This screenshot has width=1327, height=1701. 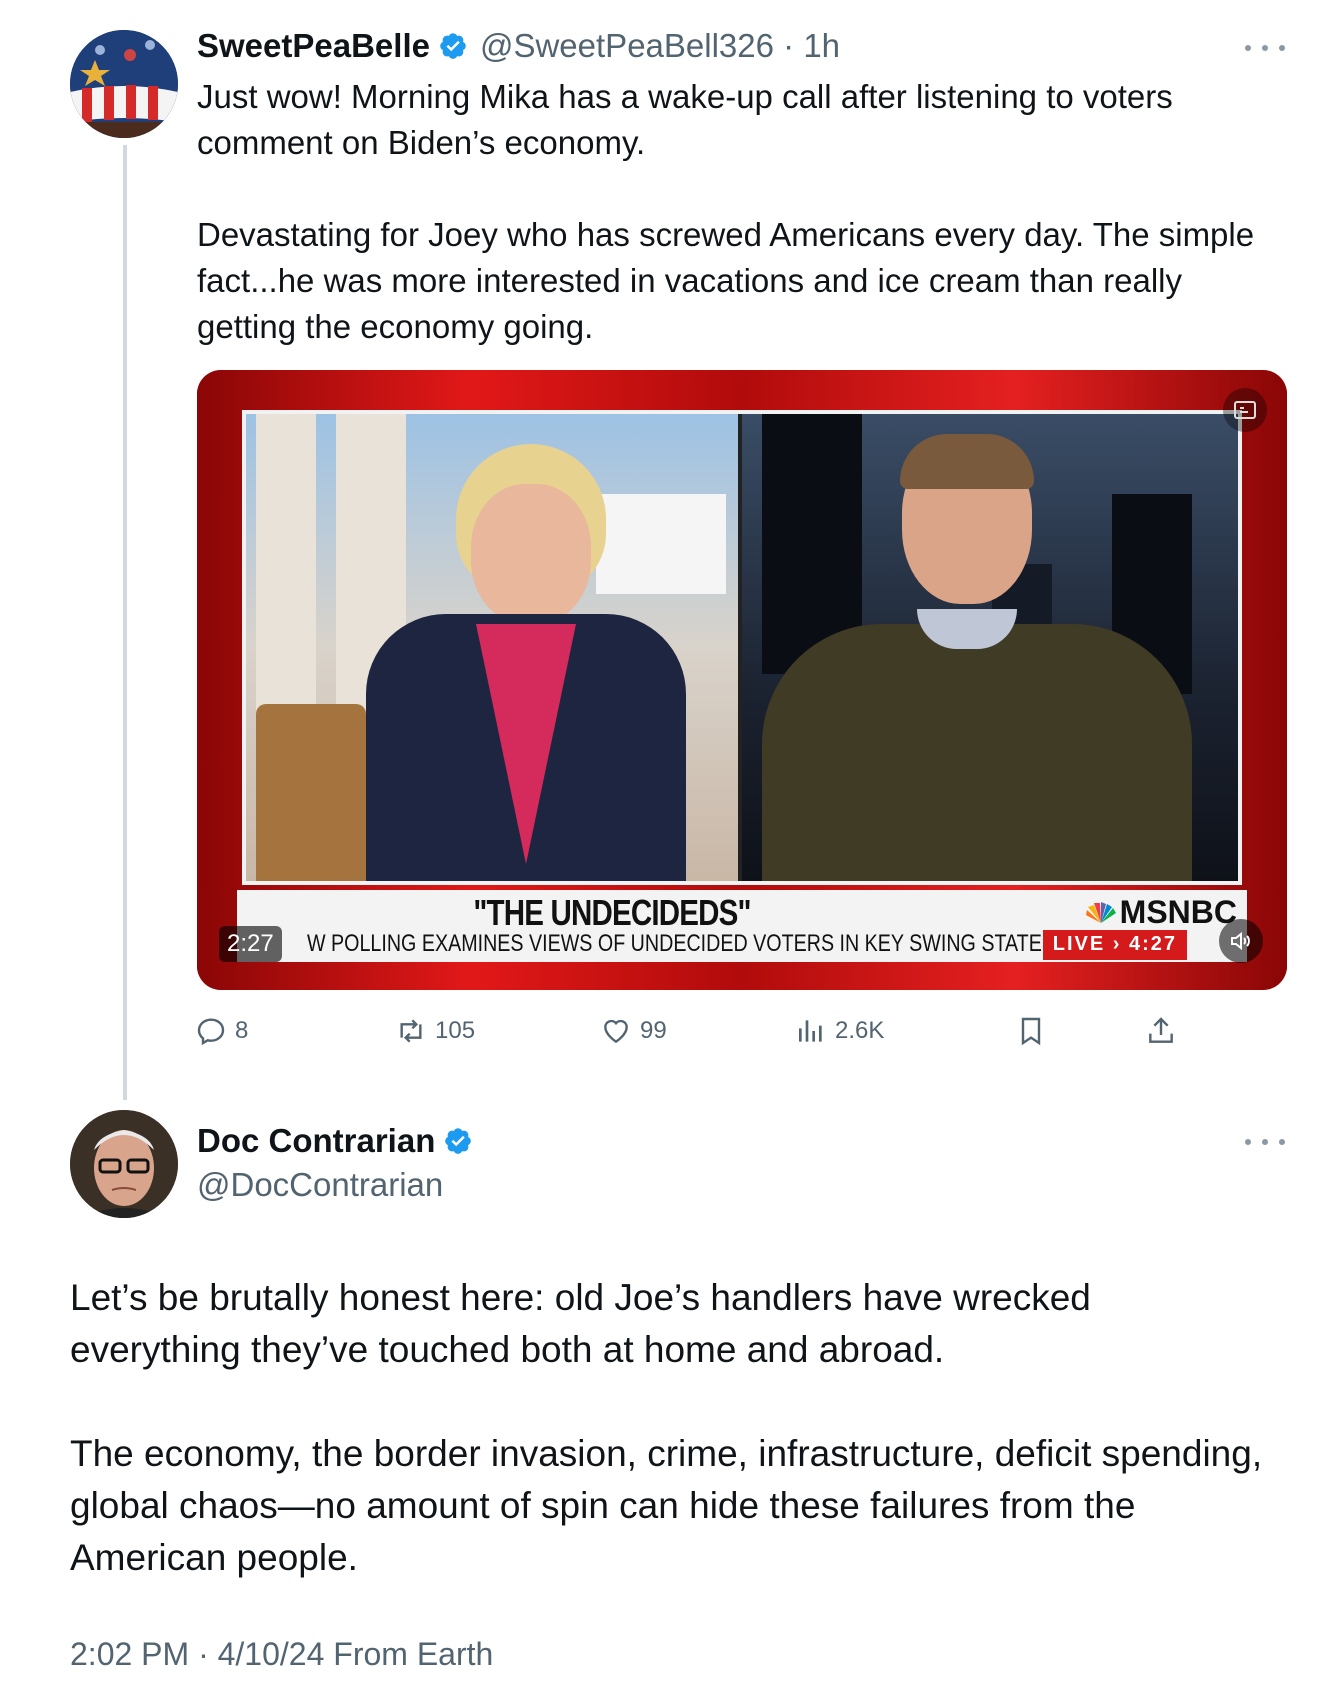 I want to click on author-handle-text: @SweetPeaBell326, so click(x=626, y=45).